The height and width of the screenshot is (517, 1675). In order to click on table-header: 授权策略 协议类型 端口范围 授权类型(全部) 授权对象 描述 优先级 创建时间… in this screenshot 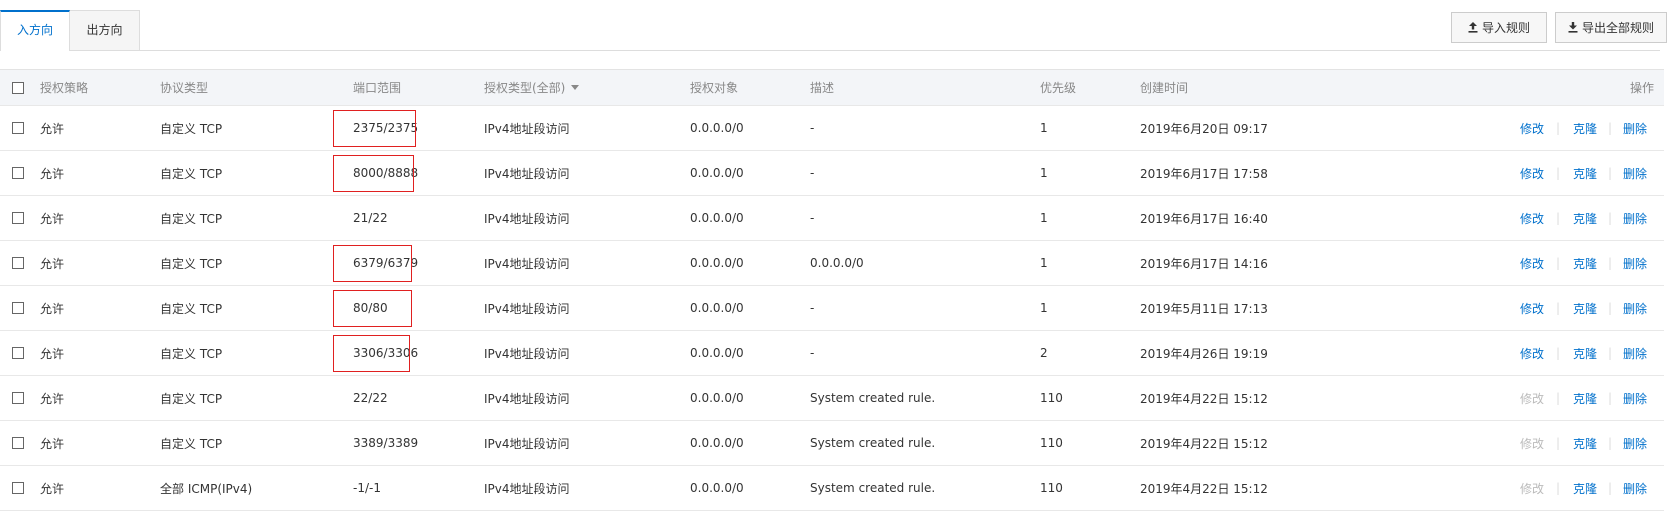, I will do `click(832, 88)`.